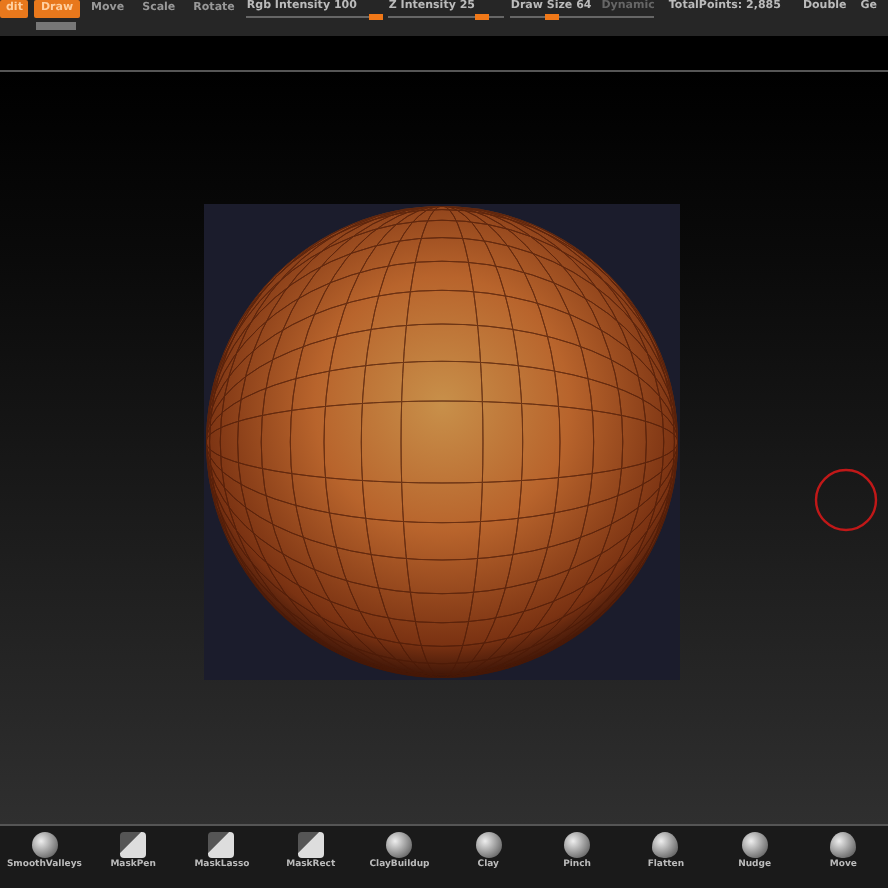  I want to click on brush-cursor-icon, so click(846, 500).